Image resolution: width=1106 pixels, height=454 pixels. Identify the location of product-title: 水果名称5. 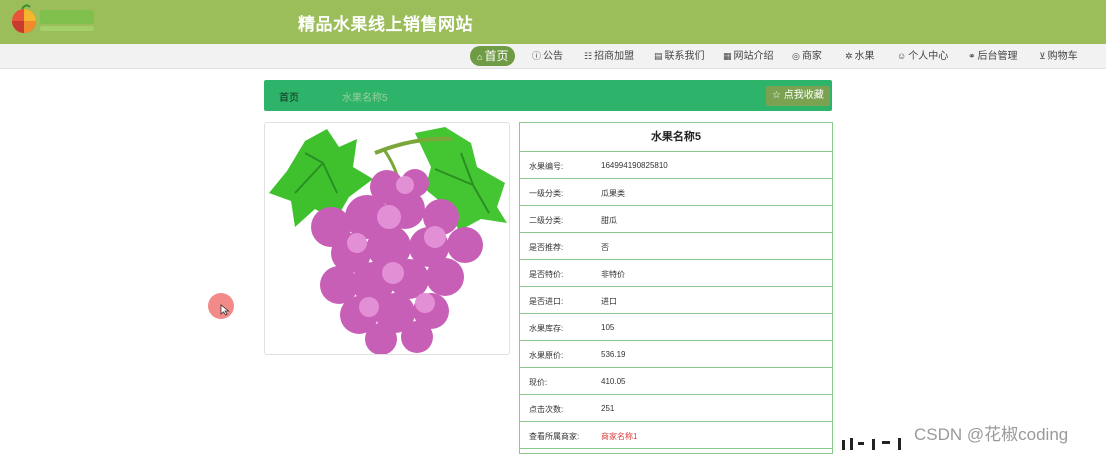
(676, 137).